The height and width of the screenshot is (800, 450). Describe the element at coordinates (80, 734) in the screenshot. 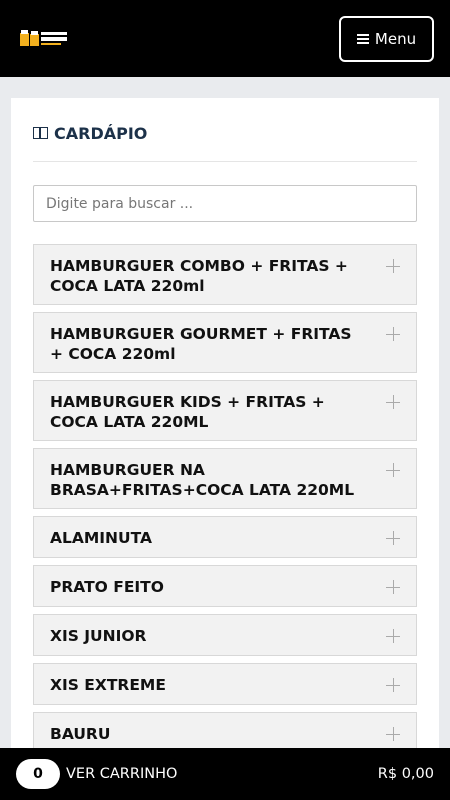

I see `menu-item-label: BAURU` at that location.